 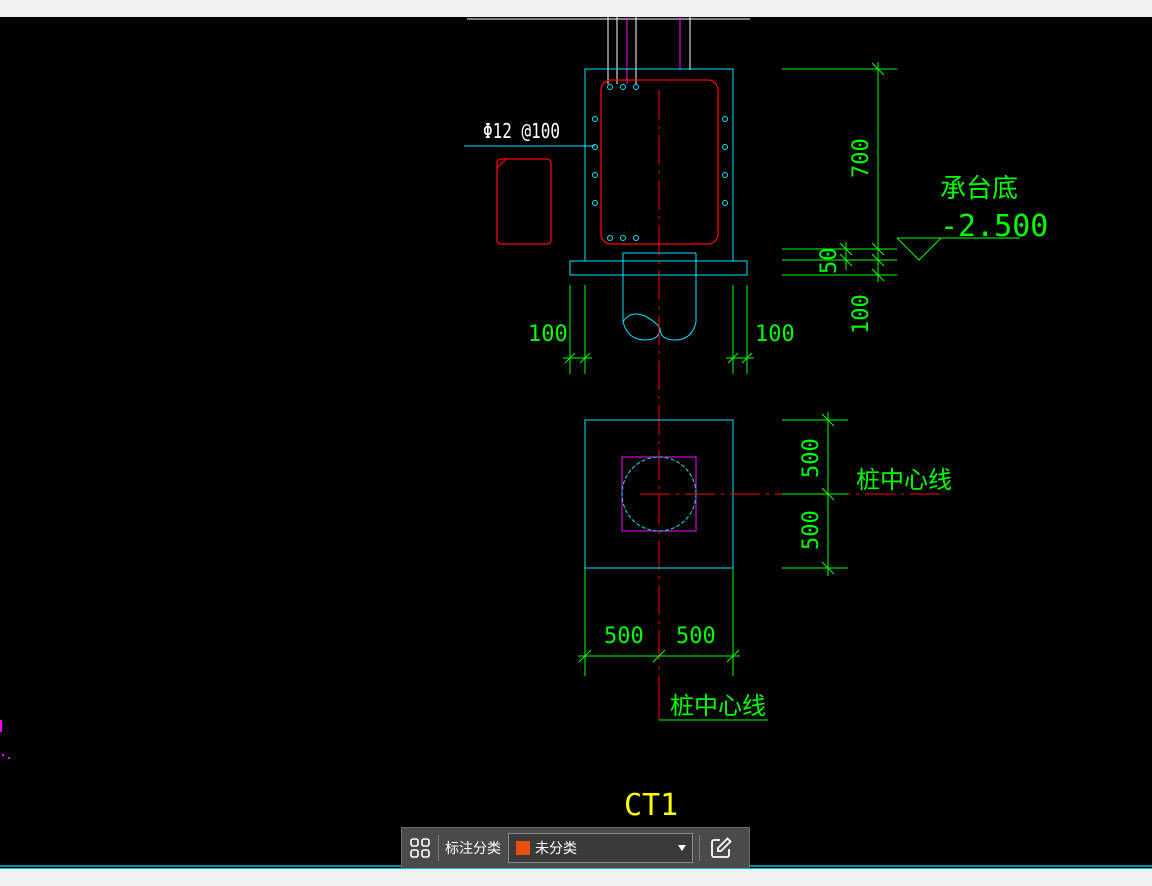 I want to click on stirrup-detail, so click(x=524, y=201).